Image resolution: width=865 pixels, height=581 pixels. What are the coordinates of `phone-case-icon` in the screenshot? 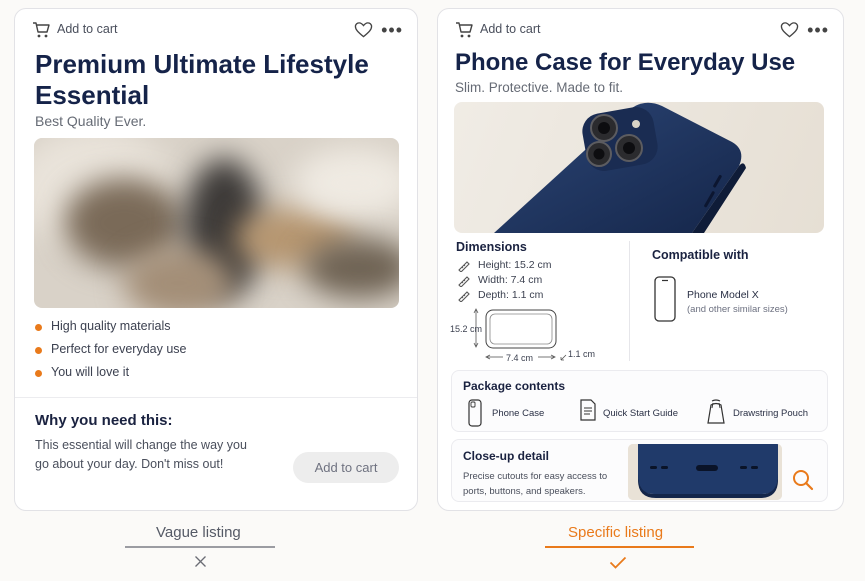 It's located at (475, 413).